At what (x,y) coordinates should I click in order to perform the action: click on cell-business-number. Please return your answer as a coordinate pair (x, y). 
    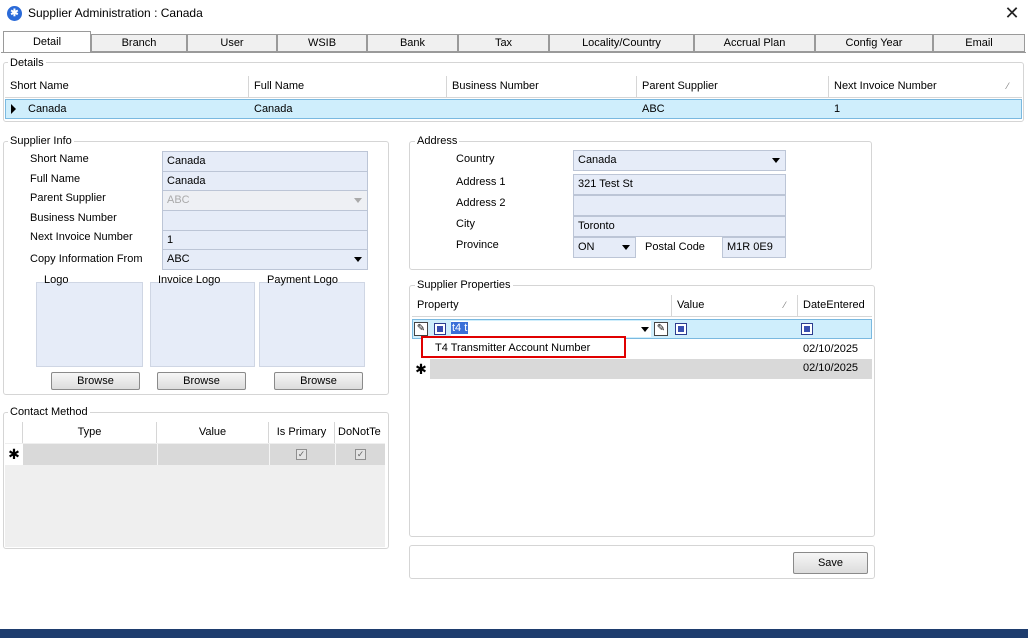
    Looking at the image, I should click on (449, 109).